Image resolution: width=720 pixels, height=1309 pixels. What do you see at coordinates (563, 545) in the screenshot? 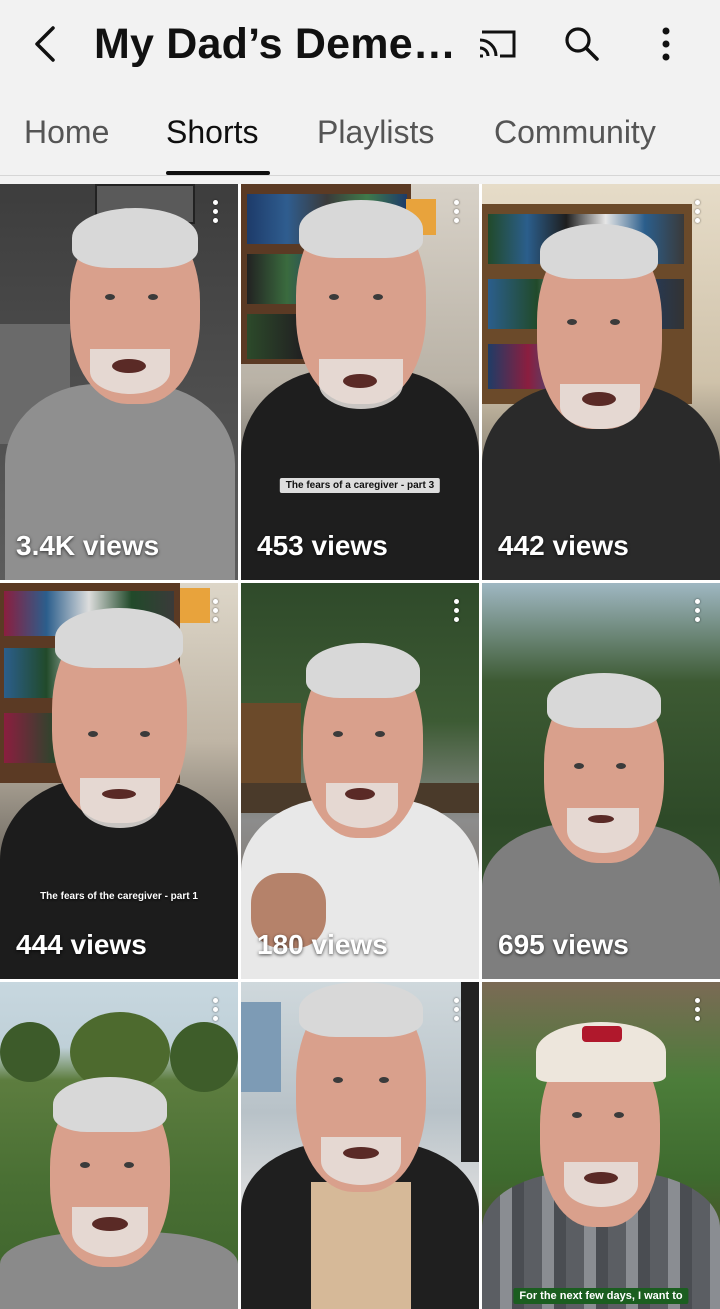
I see `short-views: 442 views` at bounding box center [563, 545].